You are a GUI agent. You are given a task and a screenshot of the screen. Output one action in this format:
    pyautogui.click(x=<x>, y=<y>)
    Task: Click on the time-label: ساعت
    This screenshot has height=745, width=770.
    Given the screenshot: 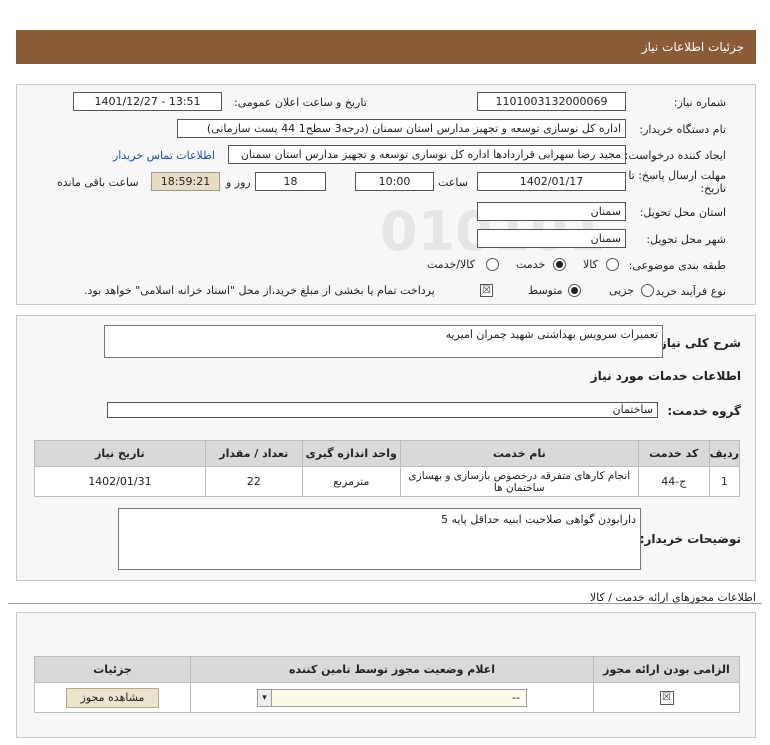 What is the action you would take?
    pyautogui.click(x=453, y=182)
    